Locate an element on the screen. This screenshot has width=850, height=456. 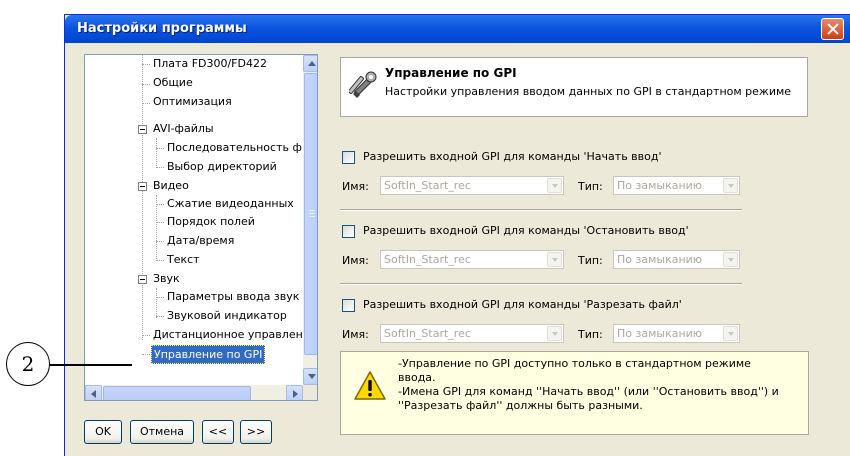
tools-icon is located at coordinates (363, 84).